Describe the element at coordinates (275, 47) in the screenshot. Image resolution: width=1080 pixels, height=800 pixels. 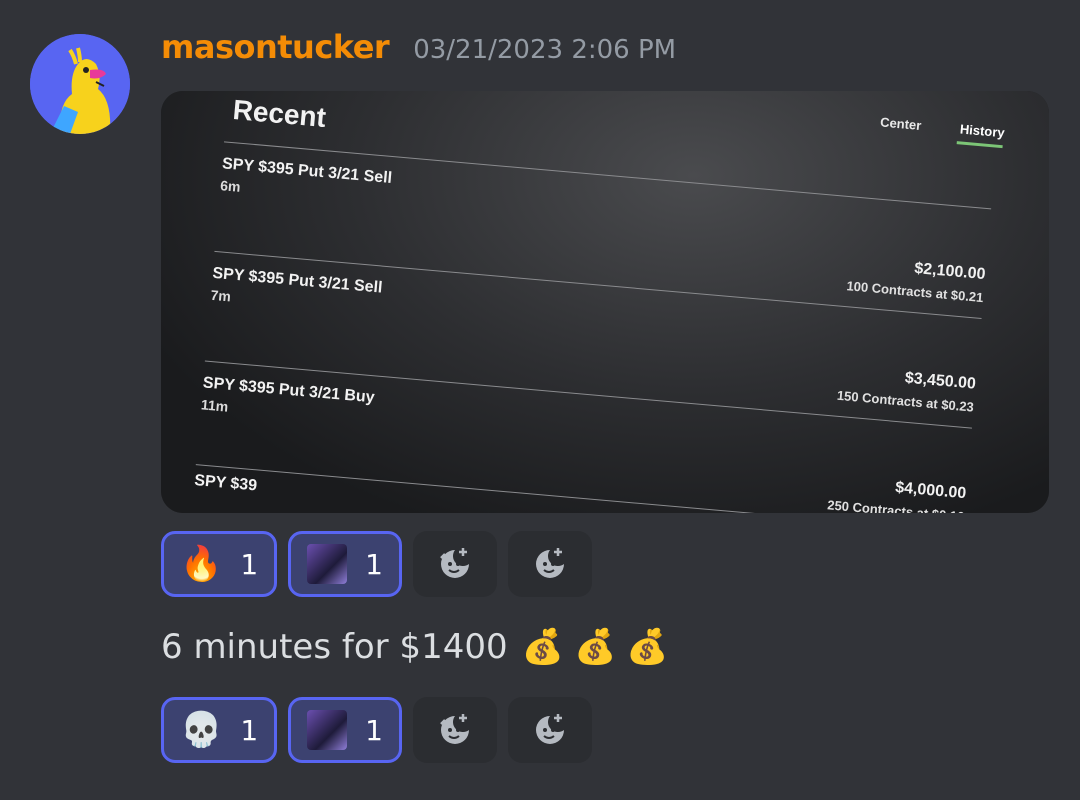
I see `author-username: masontucker` at that location.